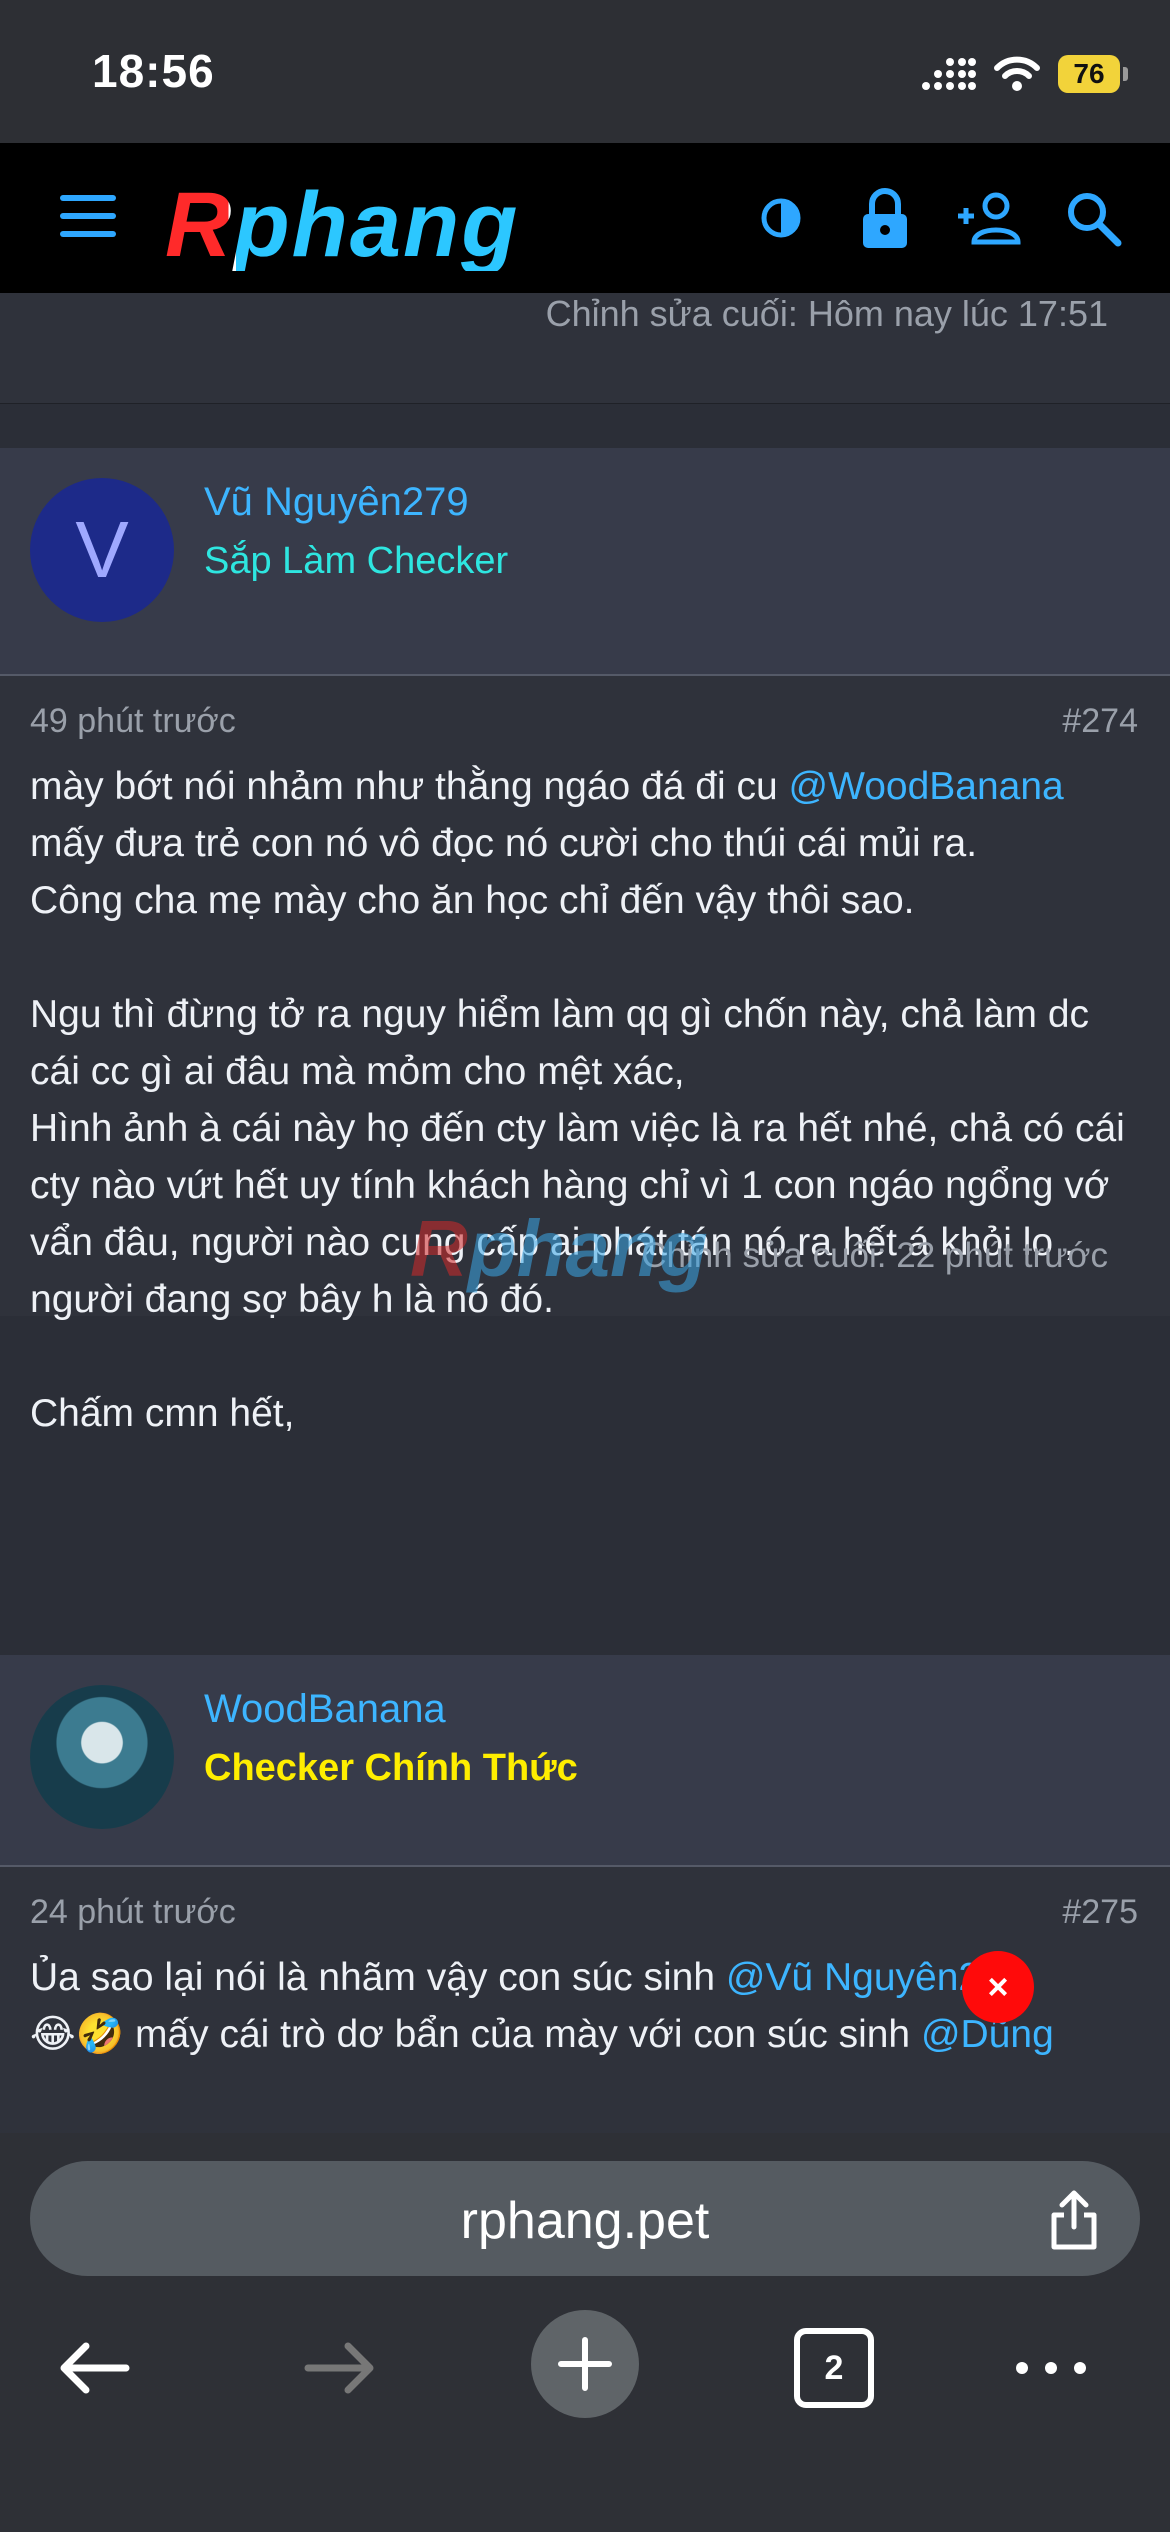  What do you see at coordinates (336, 502) in the screenshot?
I see `username: Vũ Nguyên279` at bounding box center [336, 502].